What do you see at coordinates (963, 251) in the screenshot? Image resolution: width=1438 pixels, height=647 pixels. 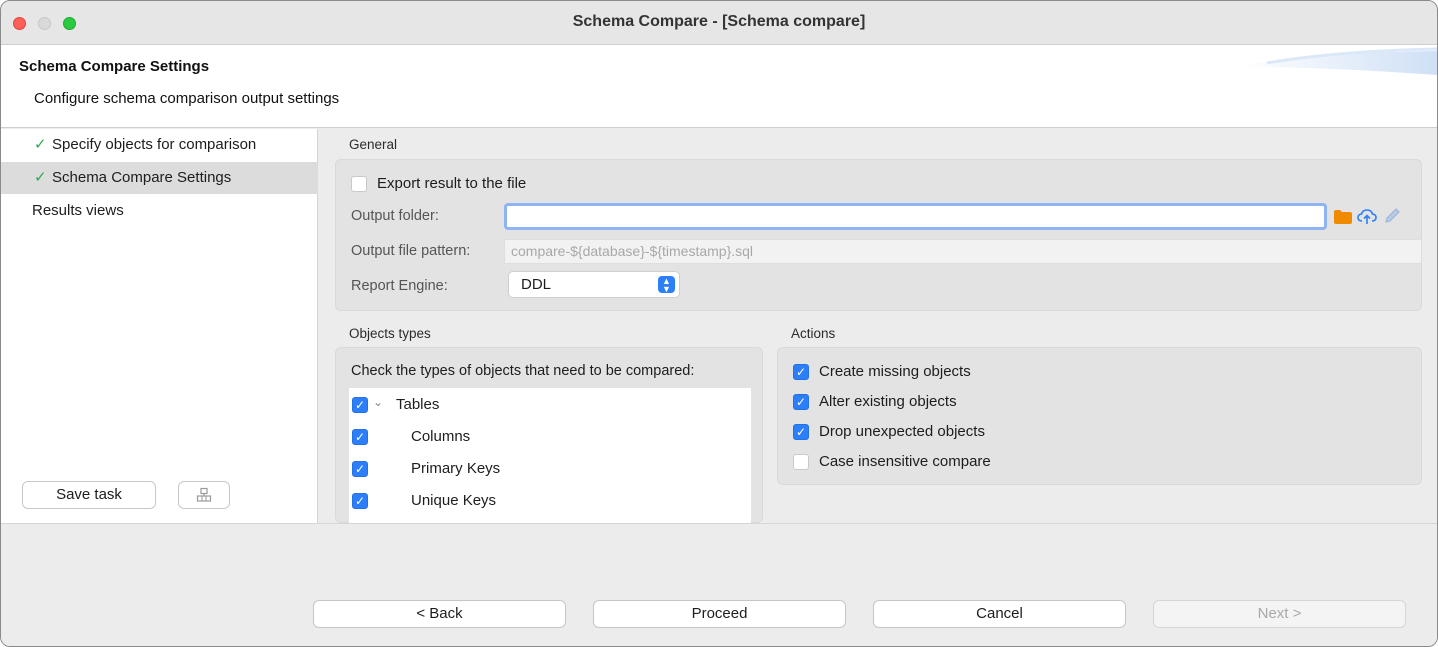 I see `output-pattern-input: compare-${database}-${timestamp}.sql` at bounding box center [963, 251].